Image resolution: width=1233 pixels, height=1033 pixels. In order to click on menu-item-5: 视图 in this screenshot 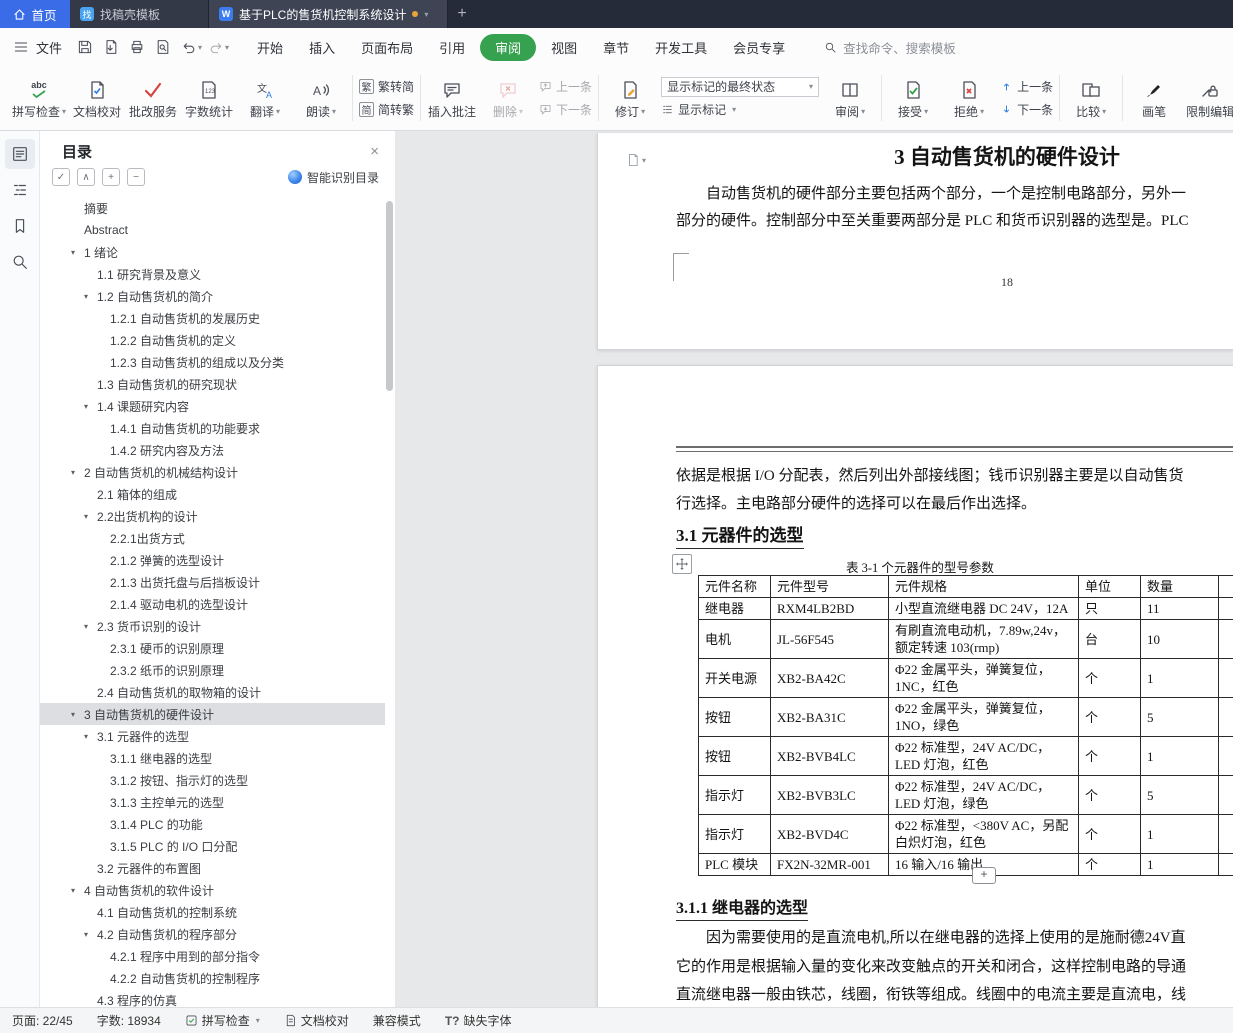, I will do `click(564, 47)`.